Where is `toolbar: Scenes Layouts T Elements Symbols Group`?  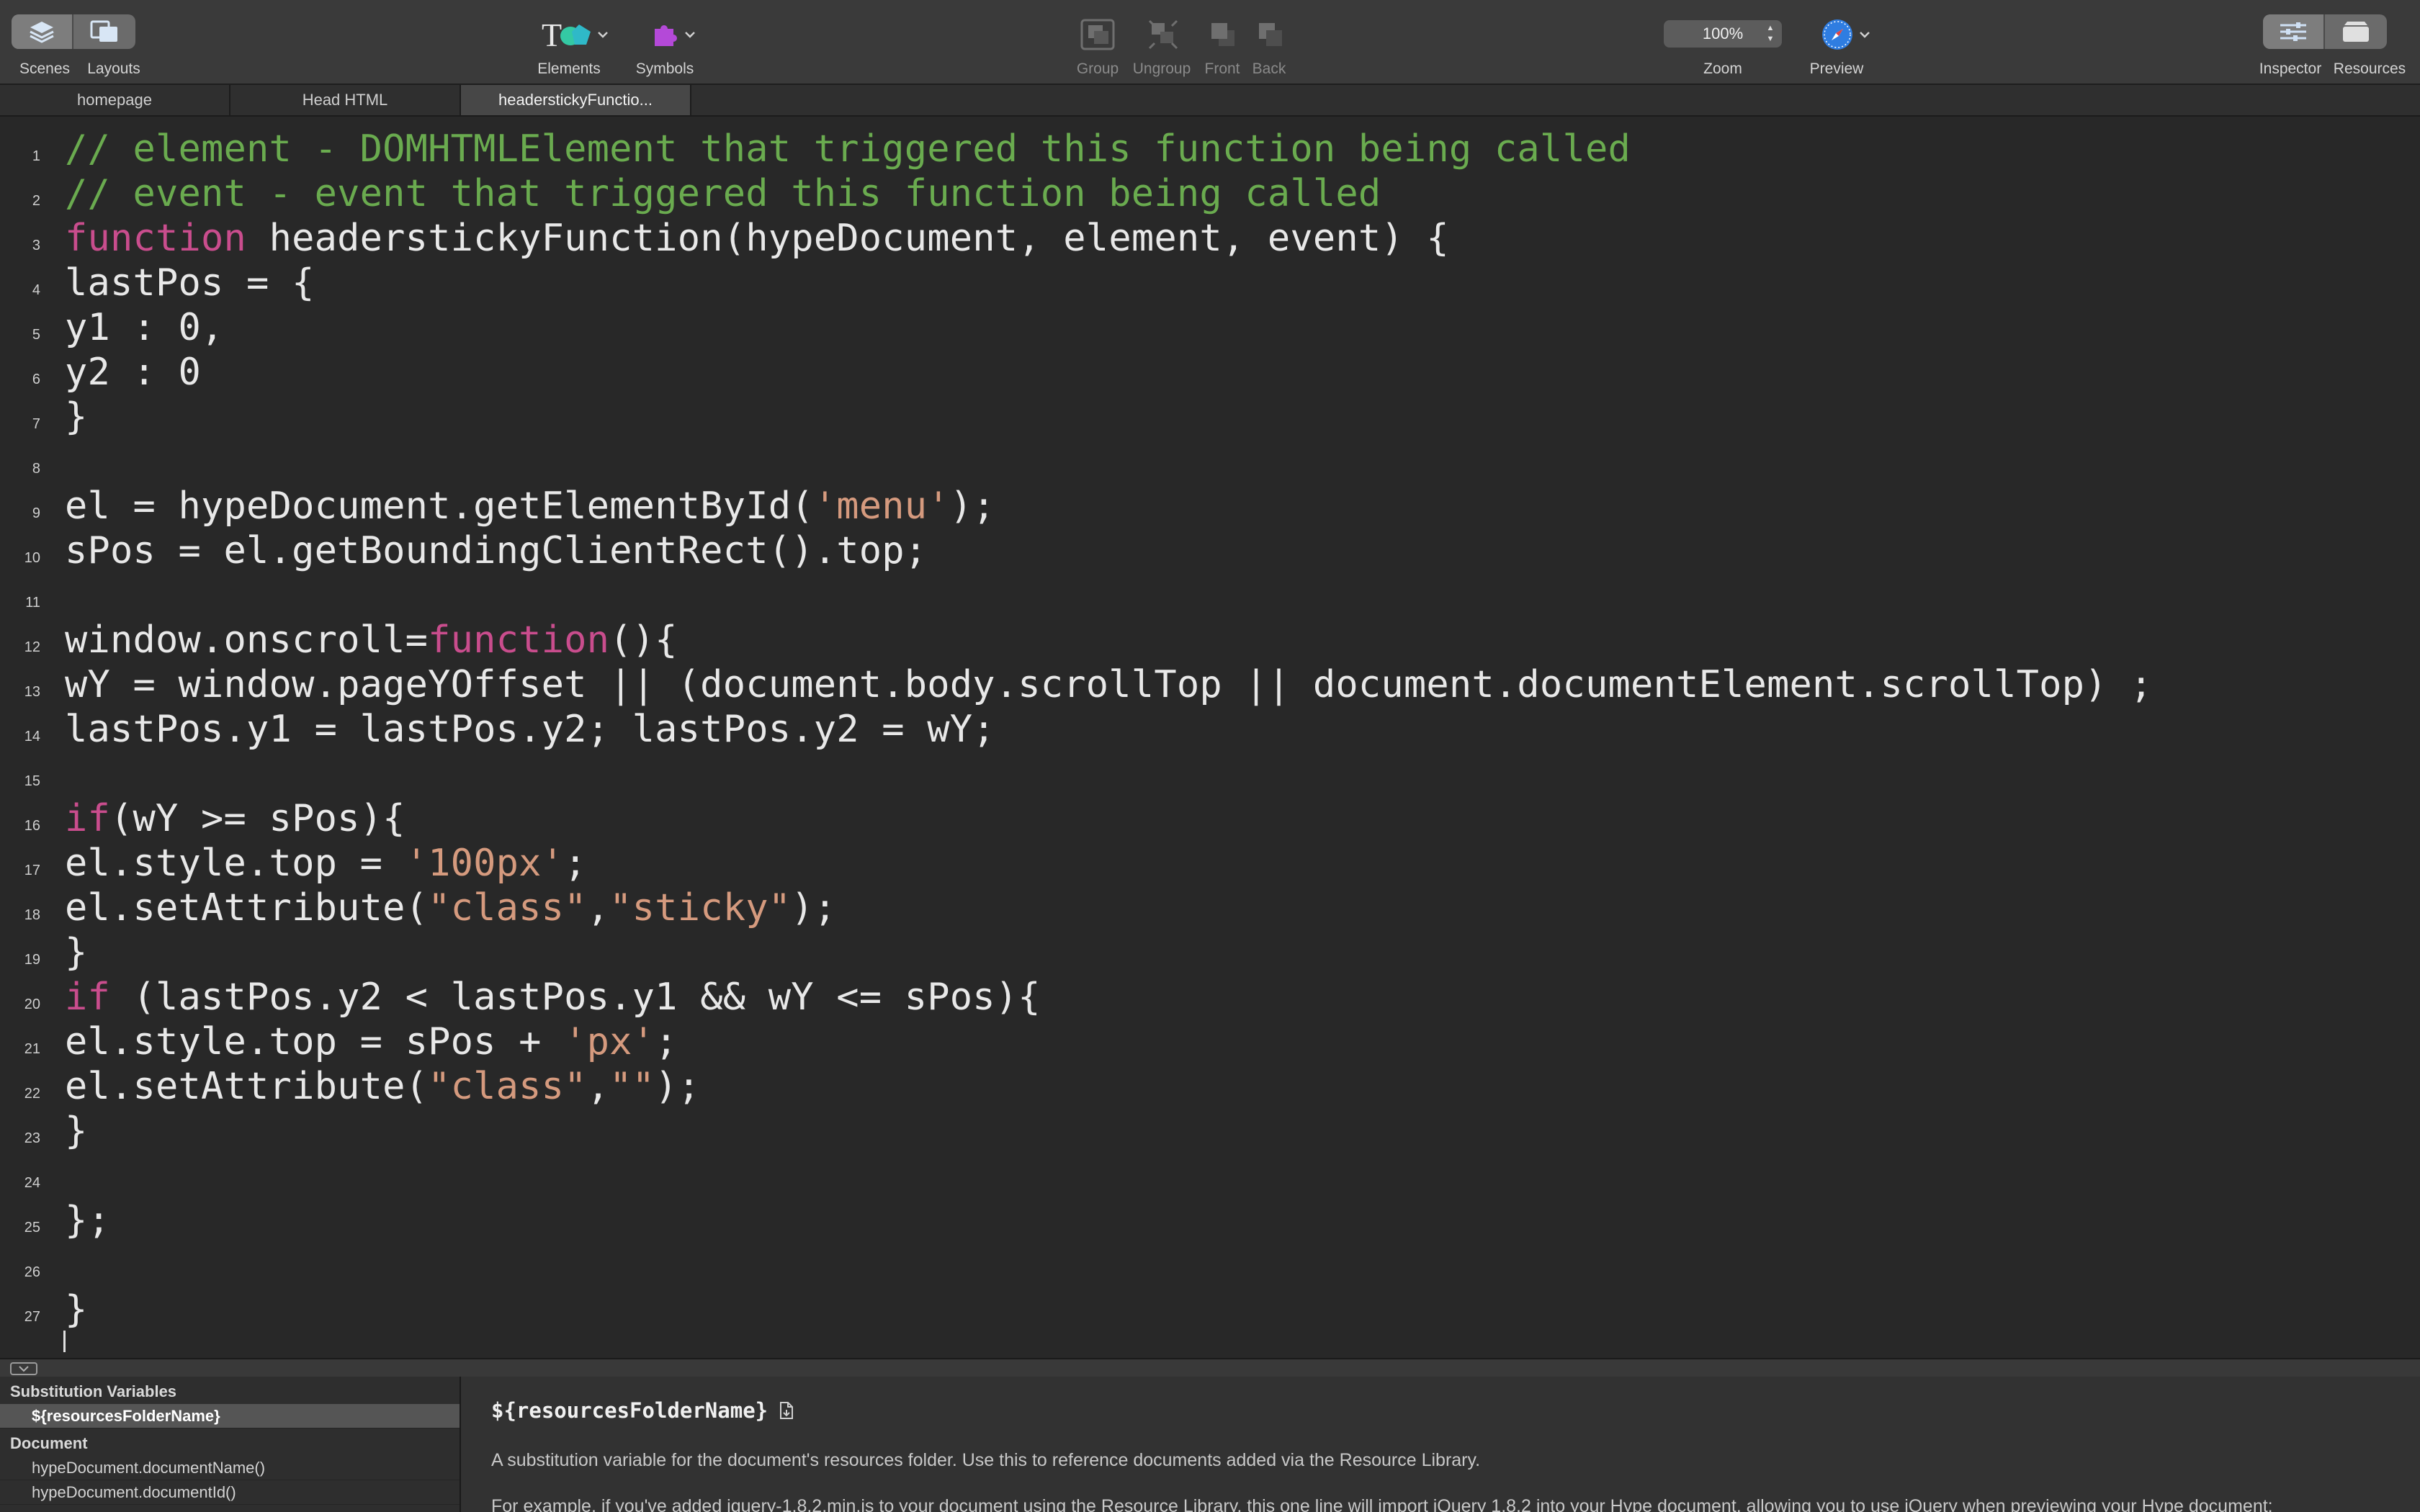
toolbar: Scenes Layouts T Elements Symbols Group is located at coordinates (1210, 42).